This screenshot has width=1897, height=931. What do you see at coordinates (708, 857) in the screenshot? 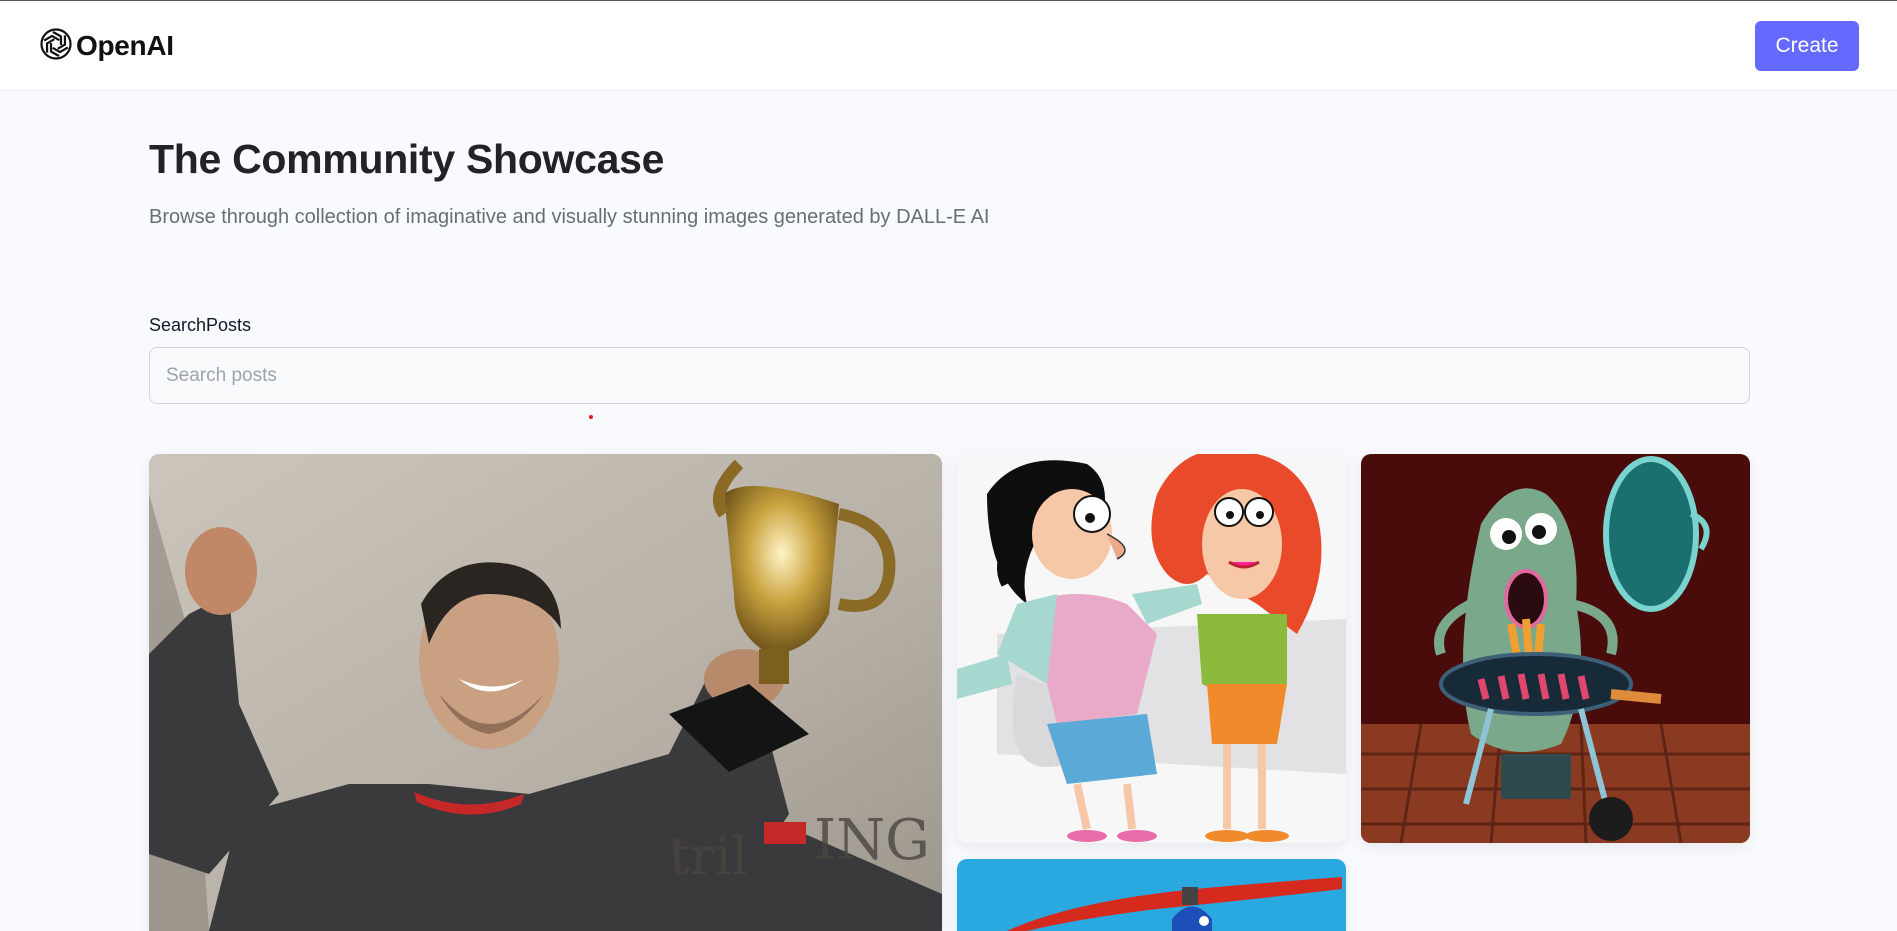
I see `svg-text: tril` at bounding box center [708, 857].